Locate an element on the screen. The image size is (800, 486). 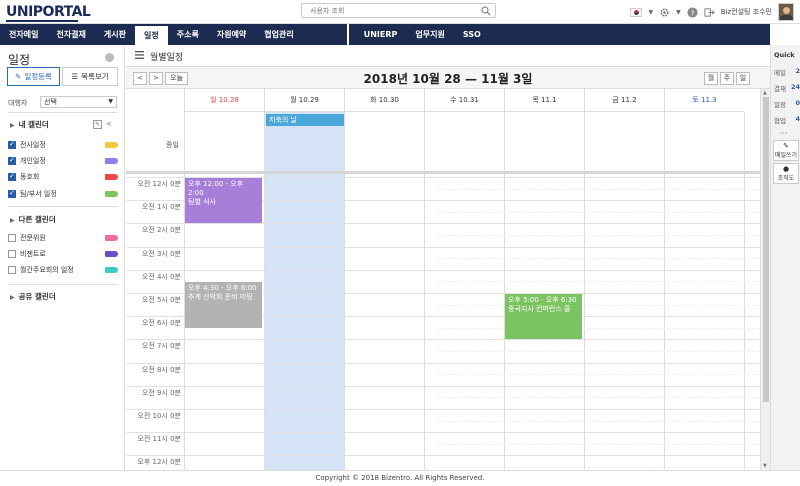
nav-sso: SSO is located at coordinates (472, 34).